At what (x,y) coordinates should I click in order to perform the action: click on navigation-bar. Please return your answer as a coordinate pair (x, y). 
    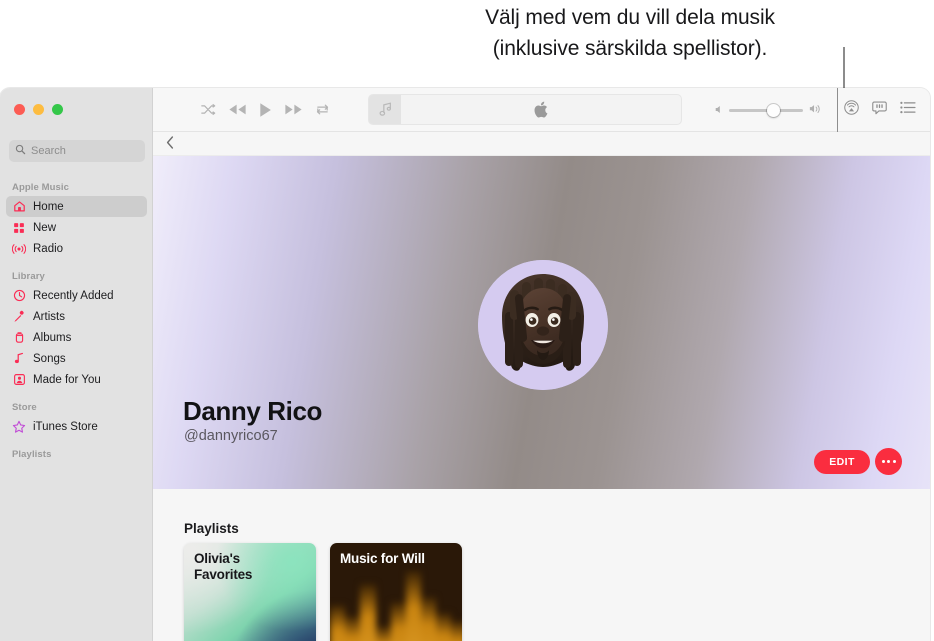
    Looking at the image, I should click on (541, 144).